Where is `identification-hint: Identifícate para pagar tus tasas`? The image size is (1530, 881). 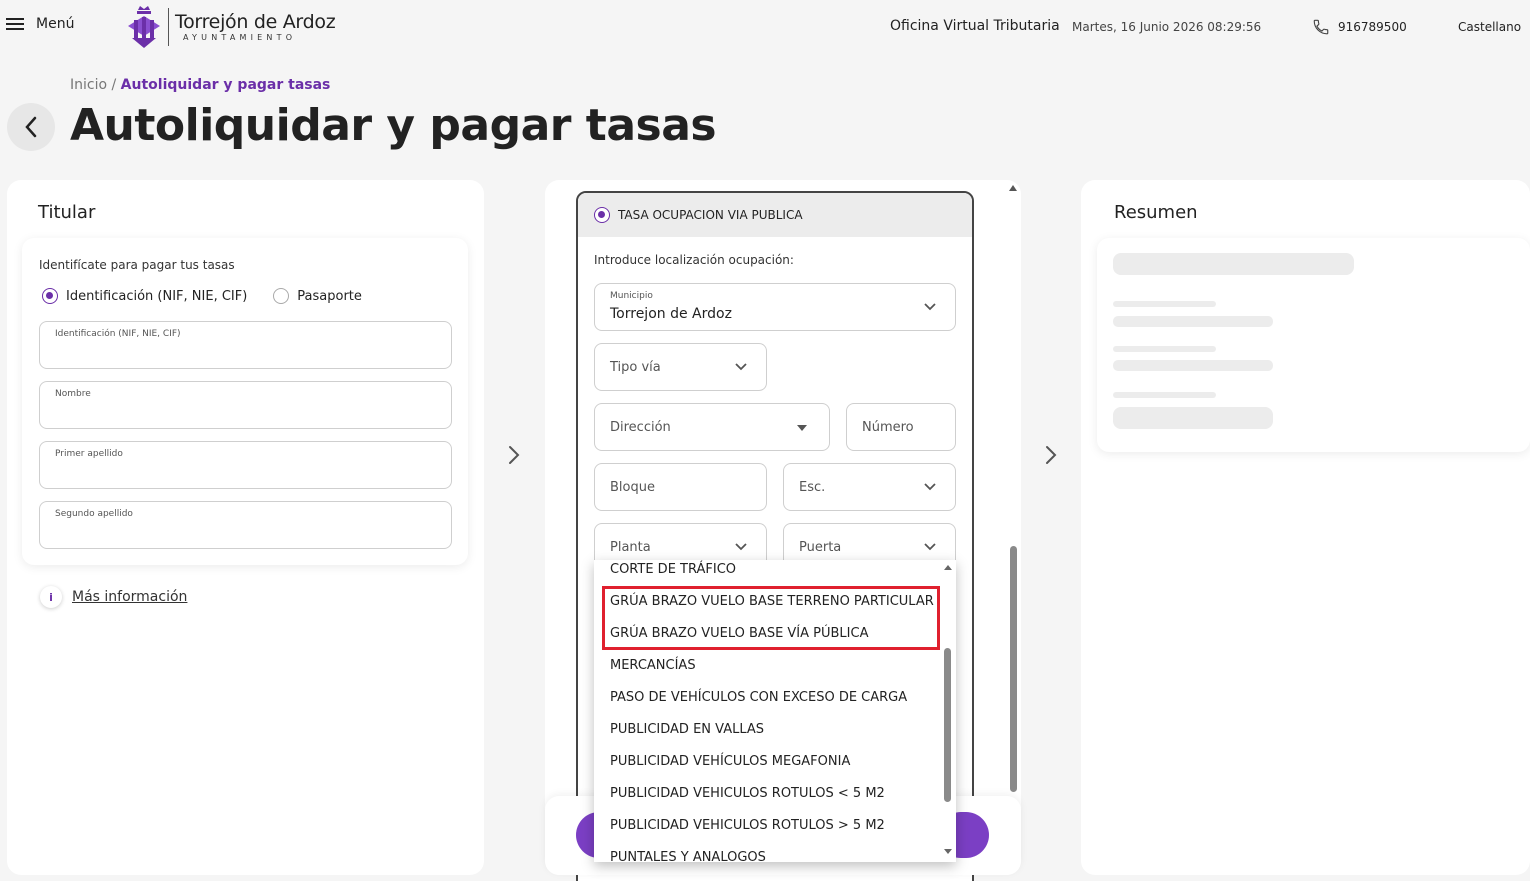
identification-hint: Identifícate para pagar tus tasas is located at coordinates (137, 265).